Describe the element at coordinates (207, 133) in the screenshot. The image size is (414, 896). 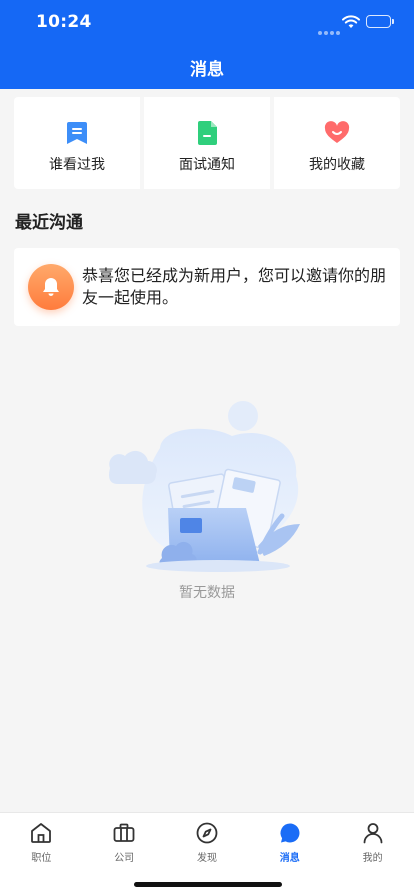
I see `document-icon` at that location.